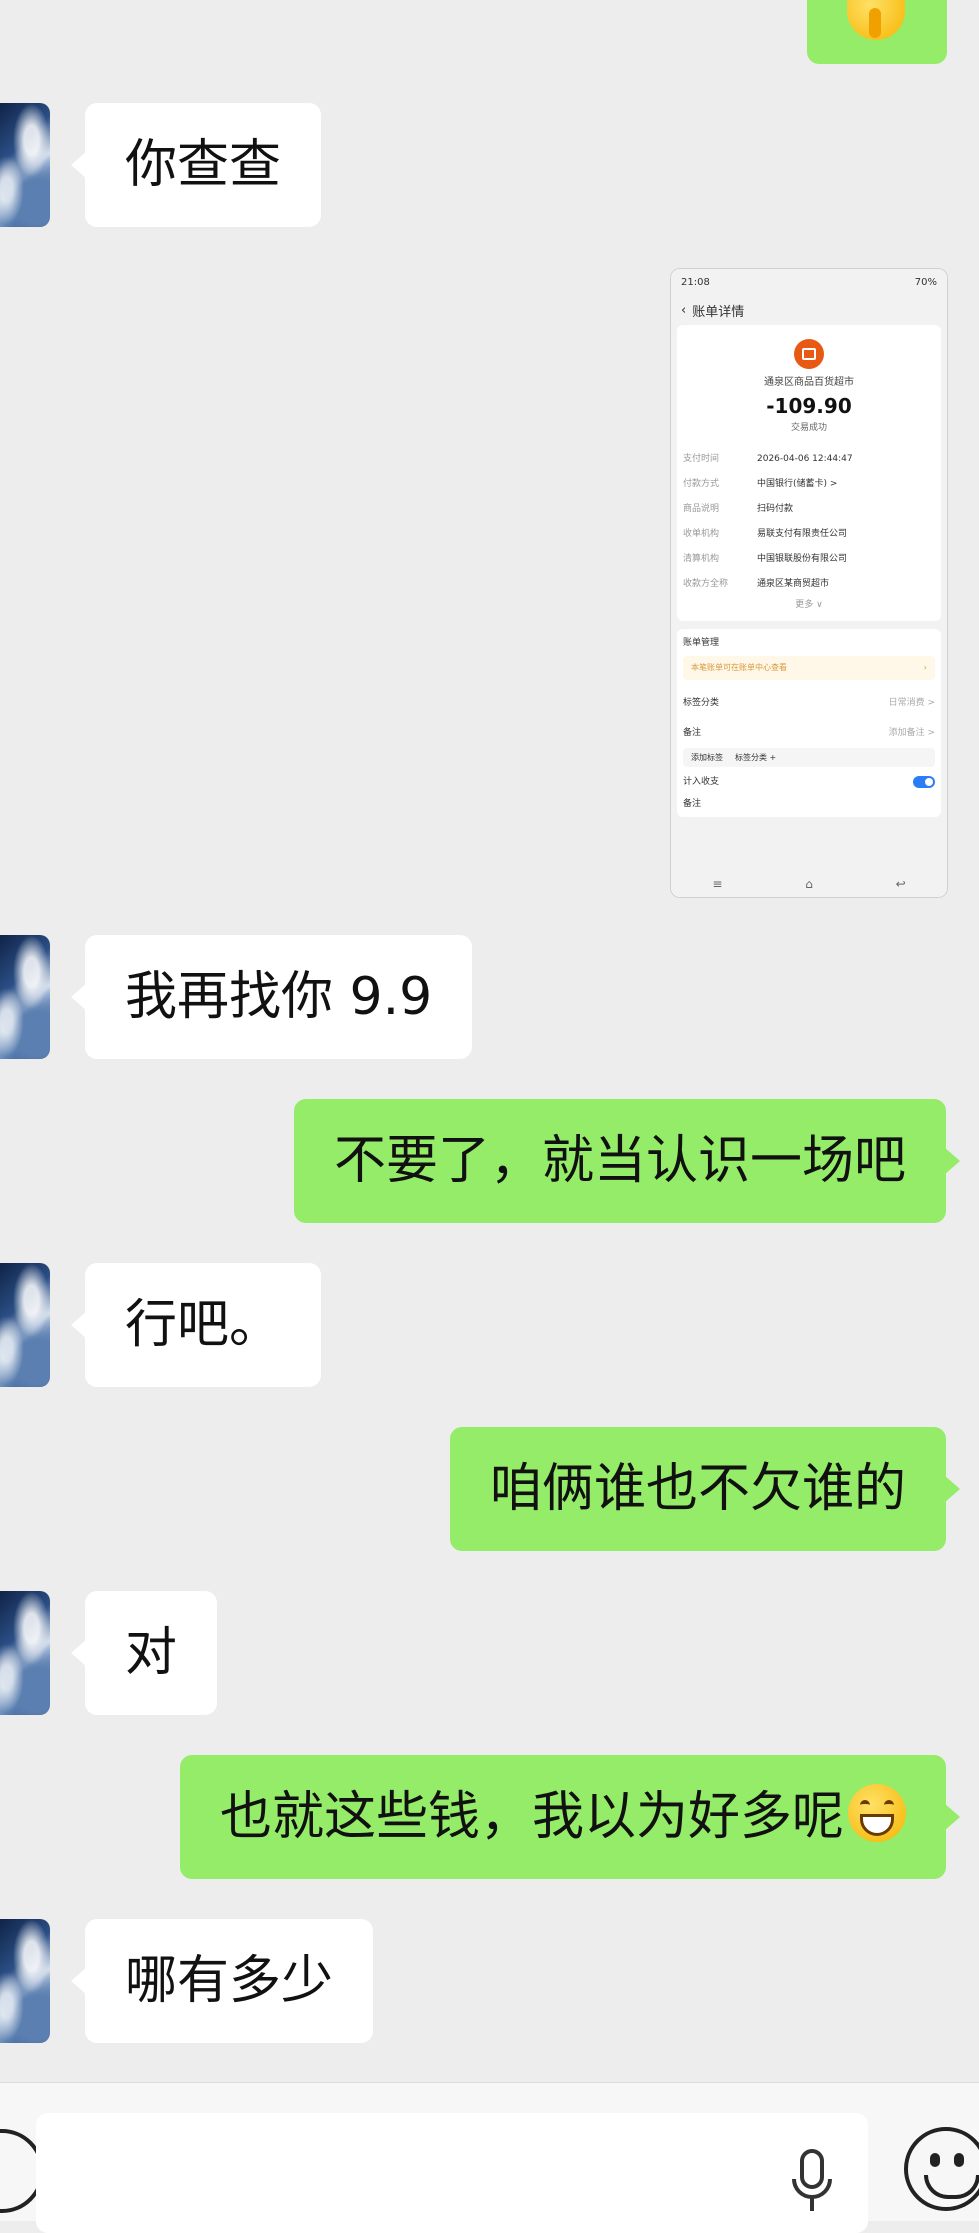  Describe the element at coordinates (941, 2169) in the screenshot. I see `emoji-button` at that location.